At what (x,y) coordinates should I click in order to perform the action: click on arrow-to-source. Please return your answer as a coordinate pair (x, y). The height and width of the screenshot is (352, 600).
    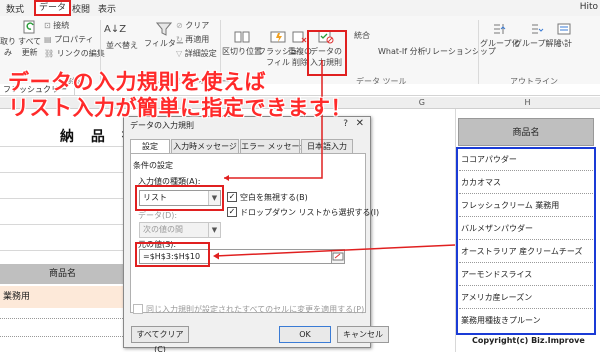
    Looking at the image, I should click on (335, 250).